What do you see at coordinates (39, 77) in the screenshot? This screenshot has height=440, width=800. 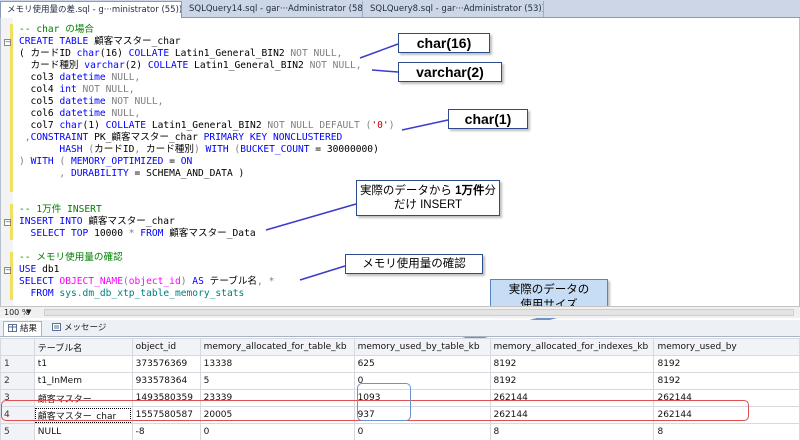 I see `identifier: col3` at bounding box center [39, 77].